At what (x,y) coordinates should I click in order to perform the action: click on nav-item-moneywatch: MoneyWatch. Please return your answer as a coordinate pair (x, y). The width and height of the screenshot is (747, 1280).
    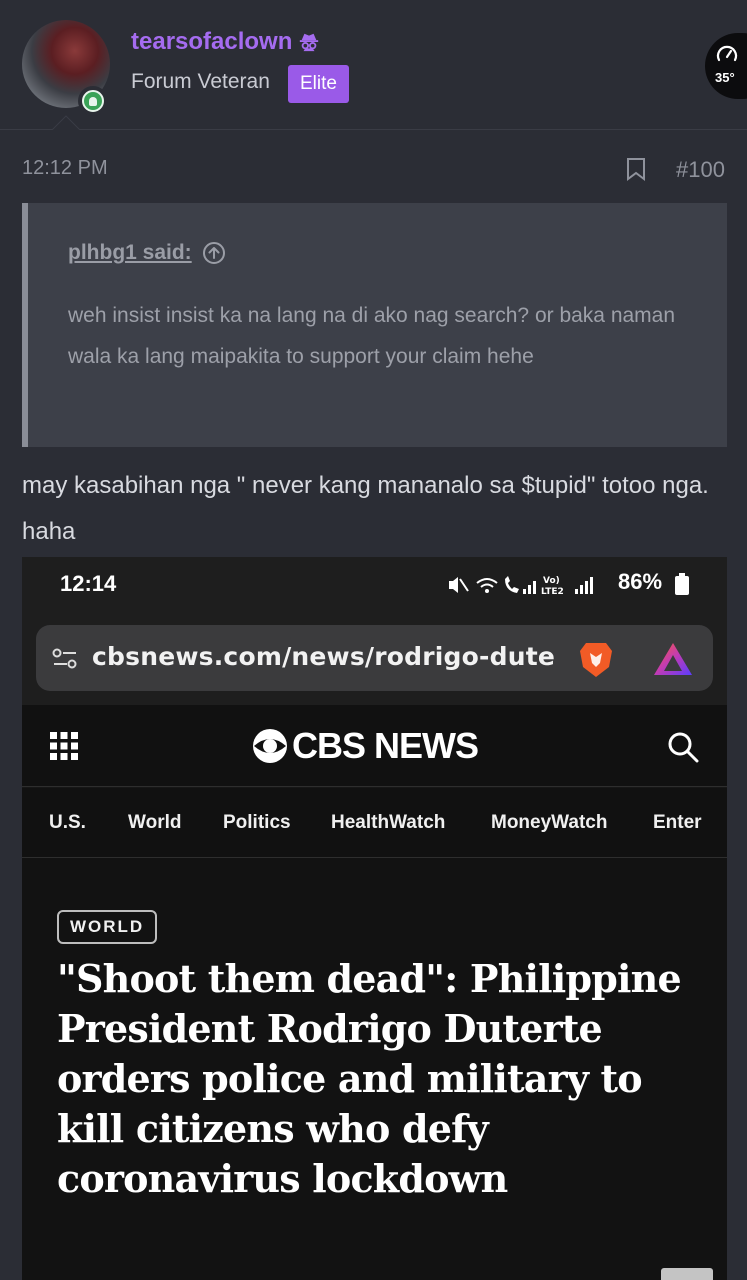
    Looking at the image, I should click on (549, 823).